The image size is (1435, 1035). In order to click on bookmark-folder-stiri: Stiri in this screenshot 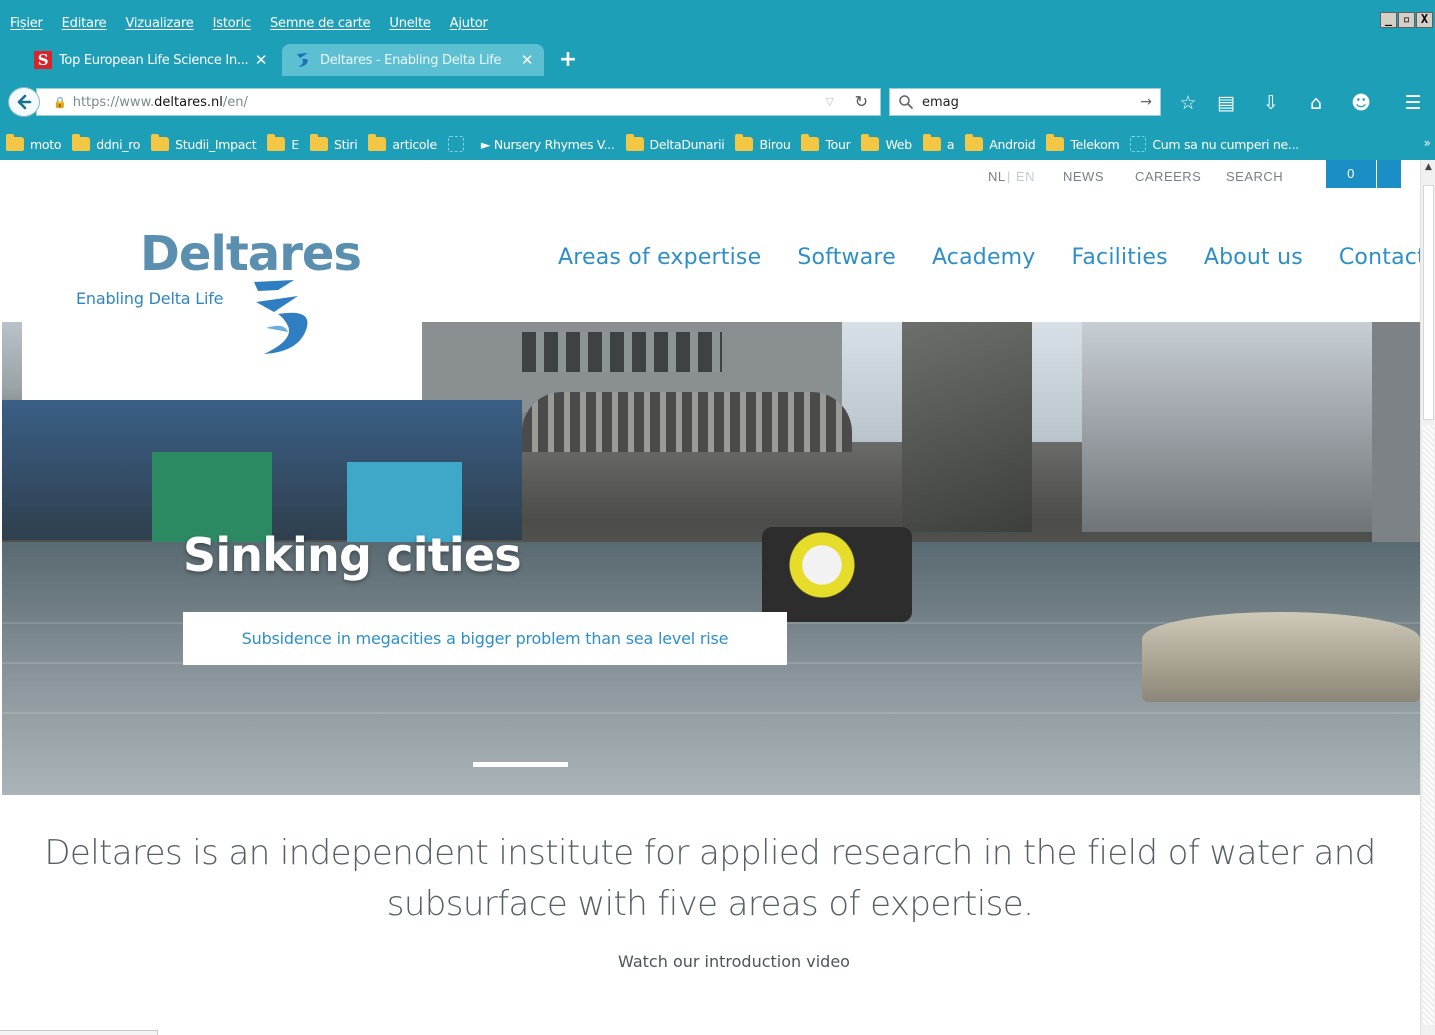, I will do `click(333, 143)`.